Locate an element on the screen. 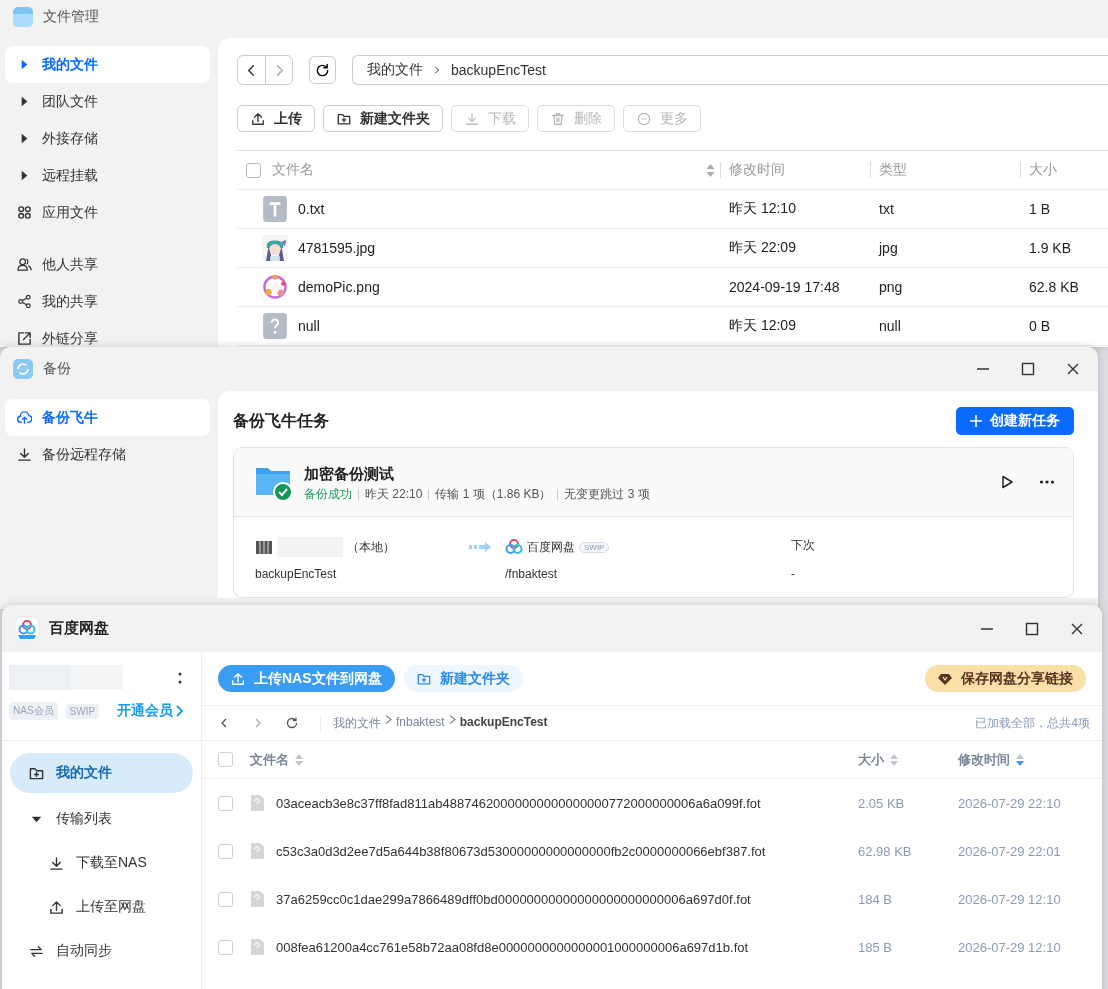  breadcrumb-item: fnbaktest is located at coordinates (420, 723).